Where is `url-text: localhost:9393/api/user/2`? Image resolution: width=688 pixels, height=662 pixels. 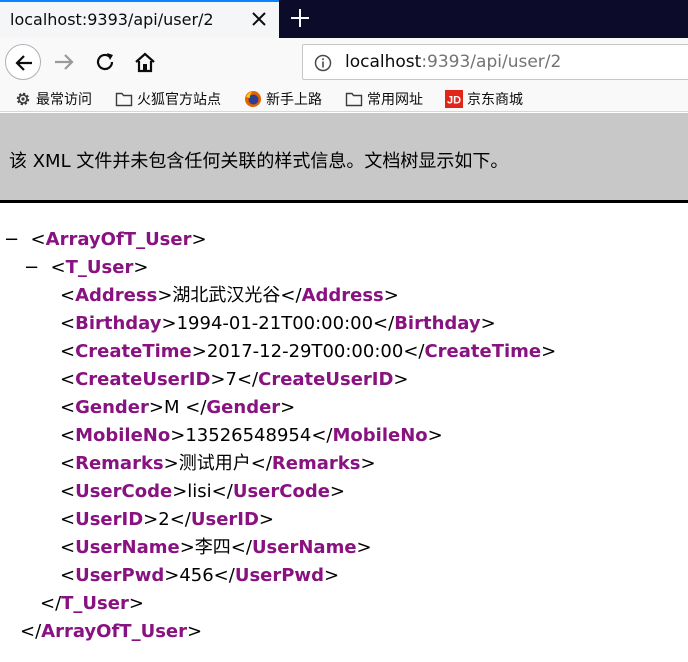
url-text: localhost:9393/api/user/2 is located at coordinates (453, 62).